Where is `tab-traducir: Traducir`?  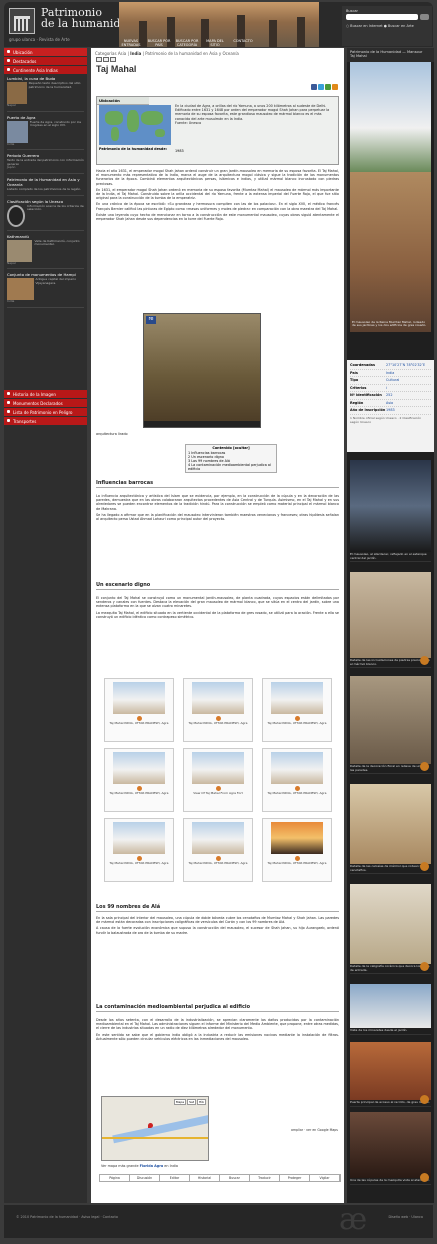
tab-traducir: Traducir is located at coordinates (265, 1178).